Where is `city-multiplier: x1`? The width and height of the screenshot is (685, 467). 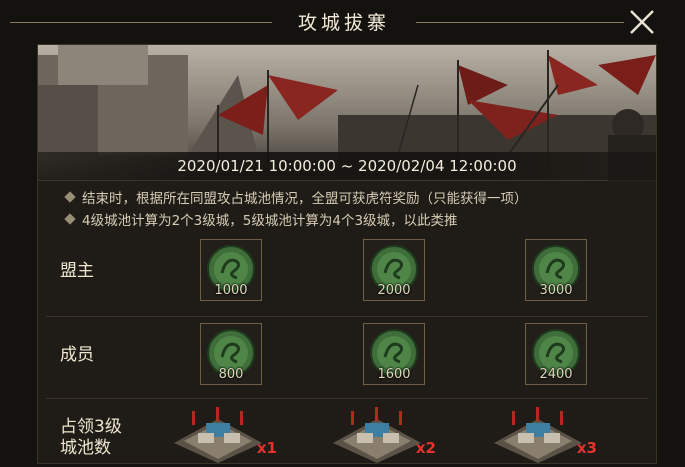 city-multiplier: x1 is located at coordinates (266, 448).